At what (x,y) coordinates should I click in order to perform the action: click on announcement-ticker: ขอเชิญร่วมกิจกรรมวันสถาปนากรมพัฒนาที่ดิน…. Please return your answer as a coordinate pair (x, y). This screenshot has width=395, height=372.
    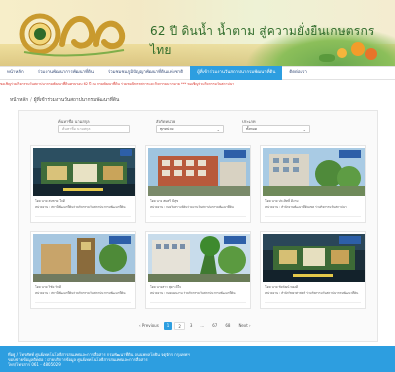
    Looking at the image, I should click on (197, 84).